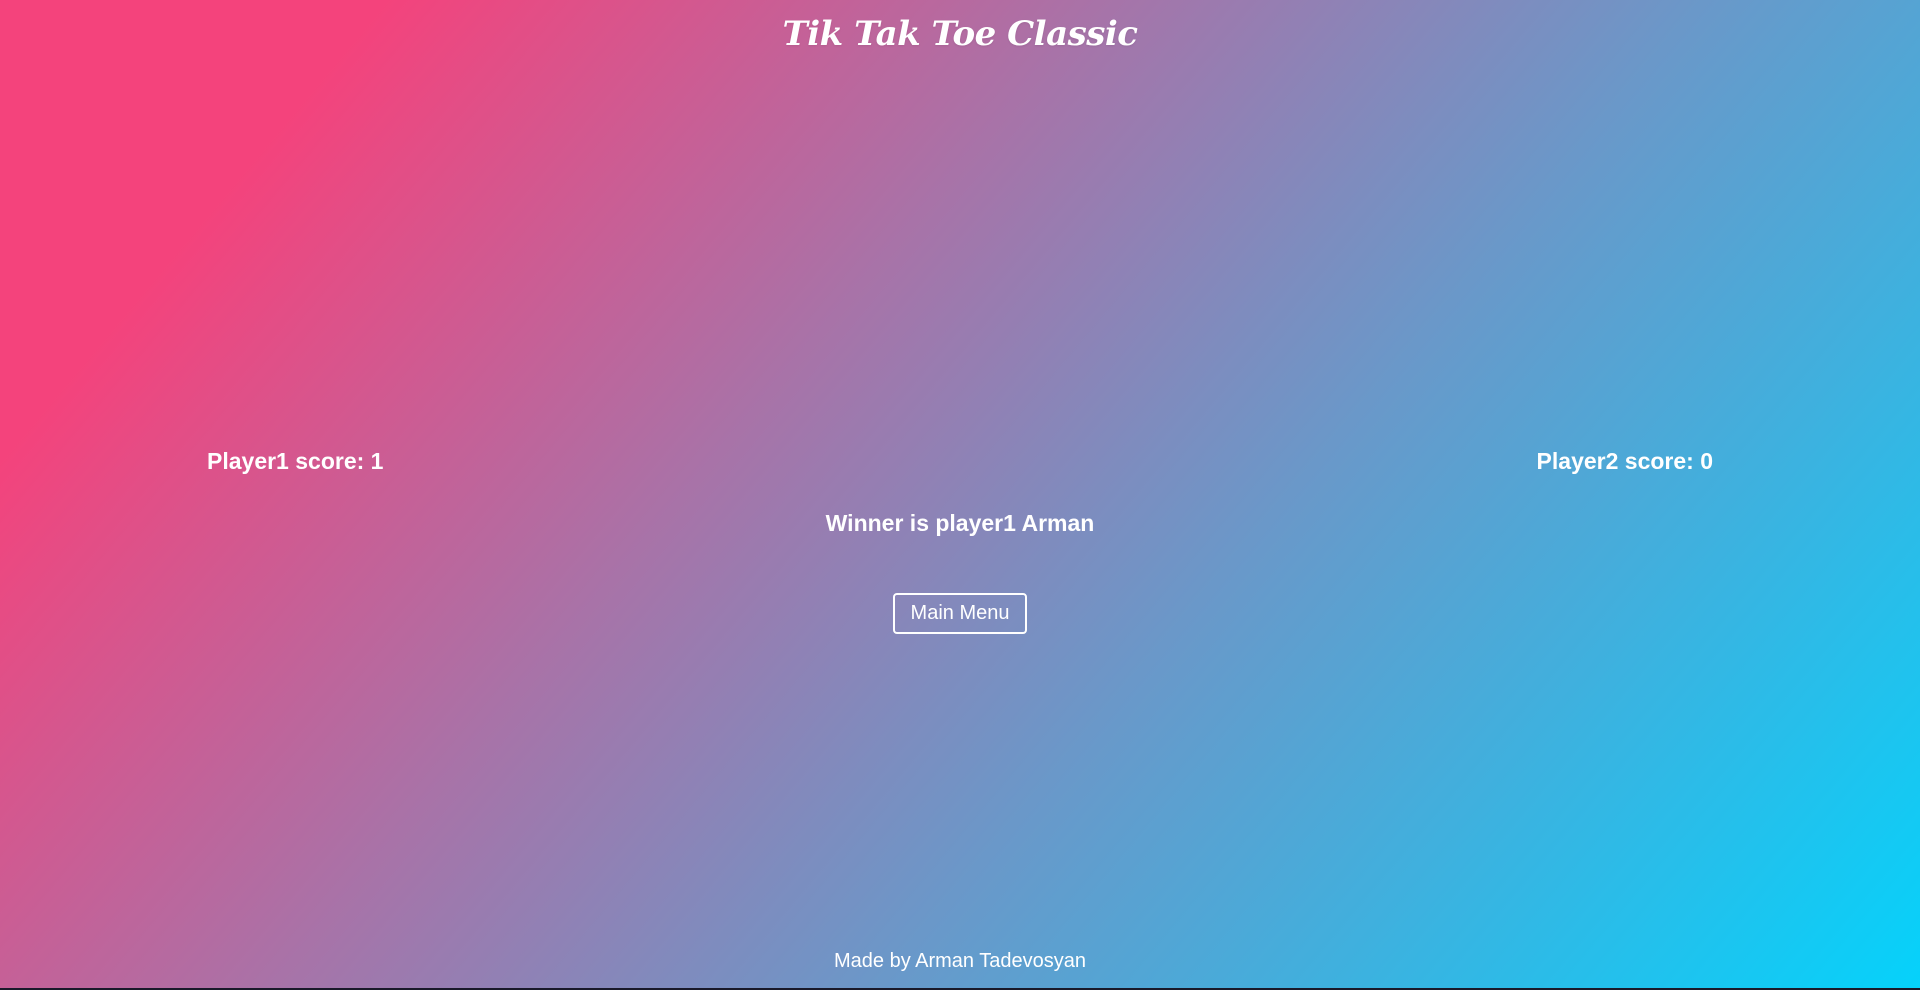 Image resolution: width=1920 pixels, height=990 pixels. I want to click on main-menu-button: Main Menu, so click(960, 613).